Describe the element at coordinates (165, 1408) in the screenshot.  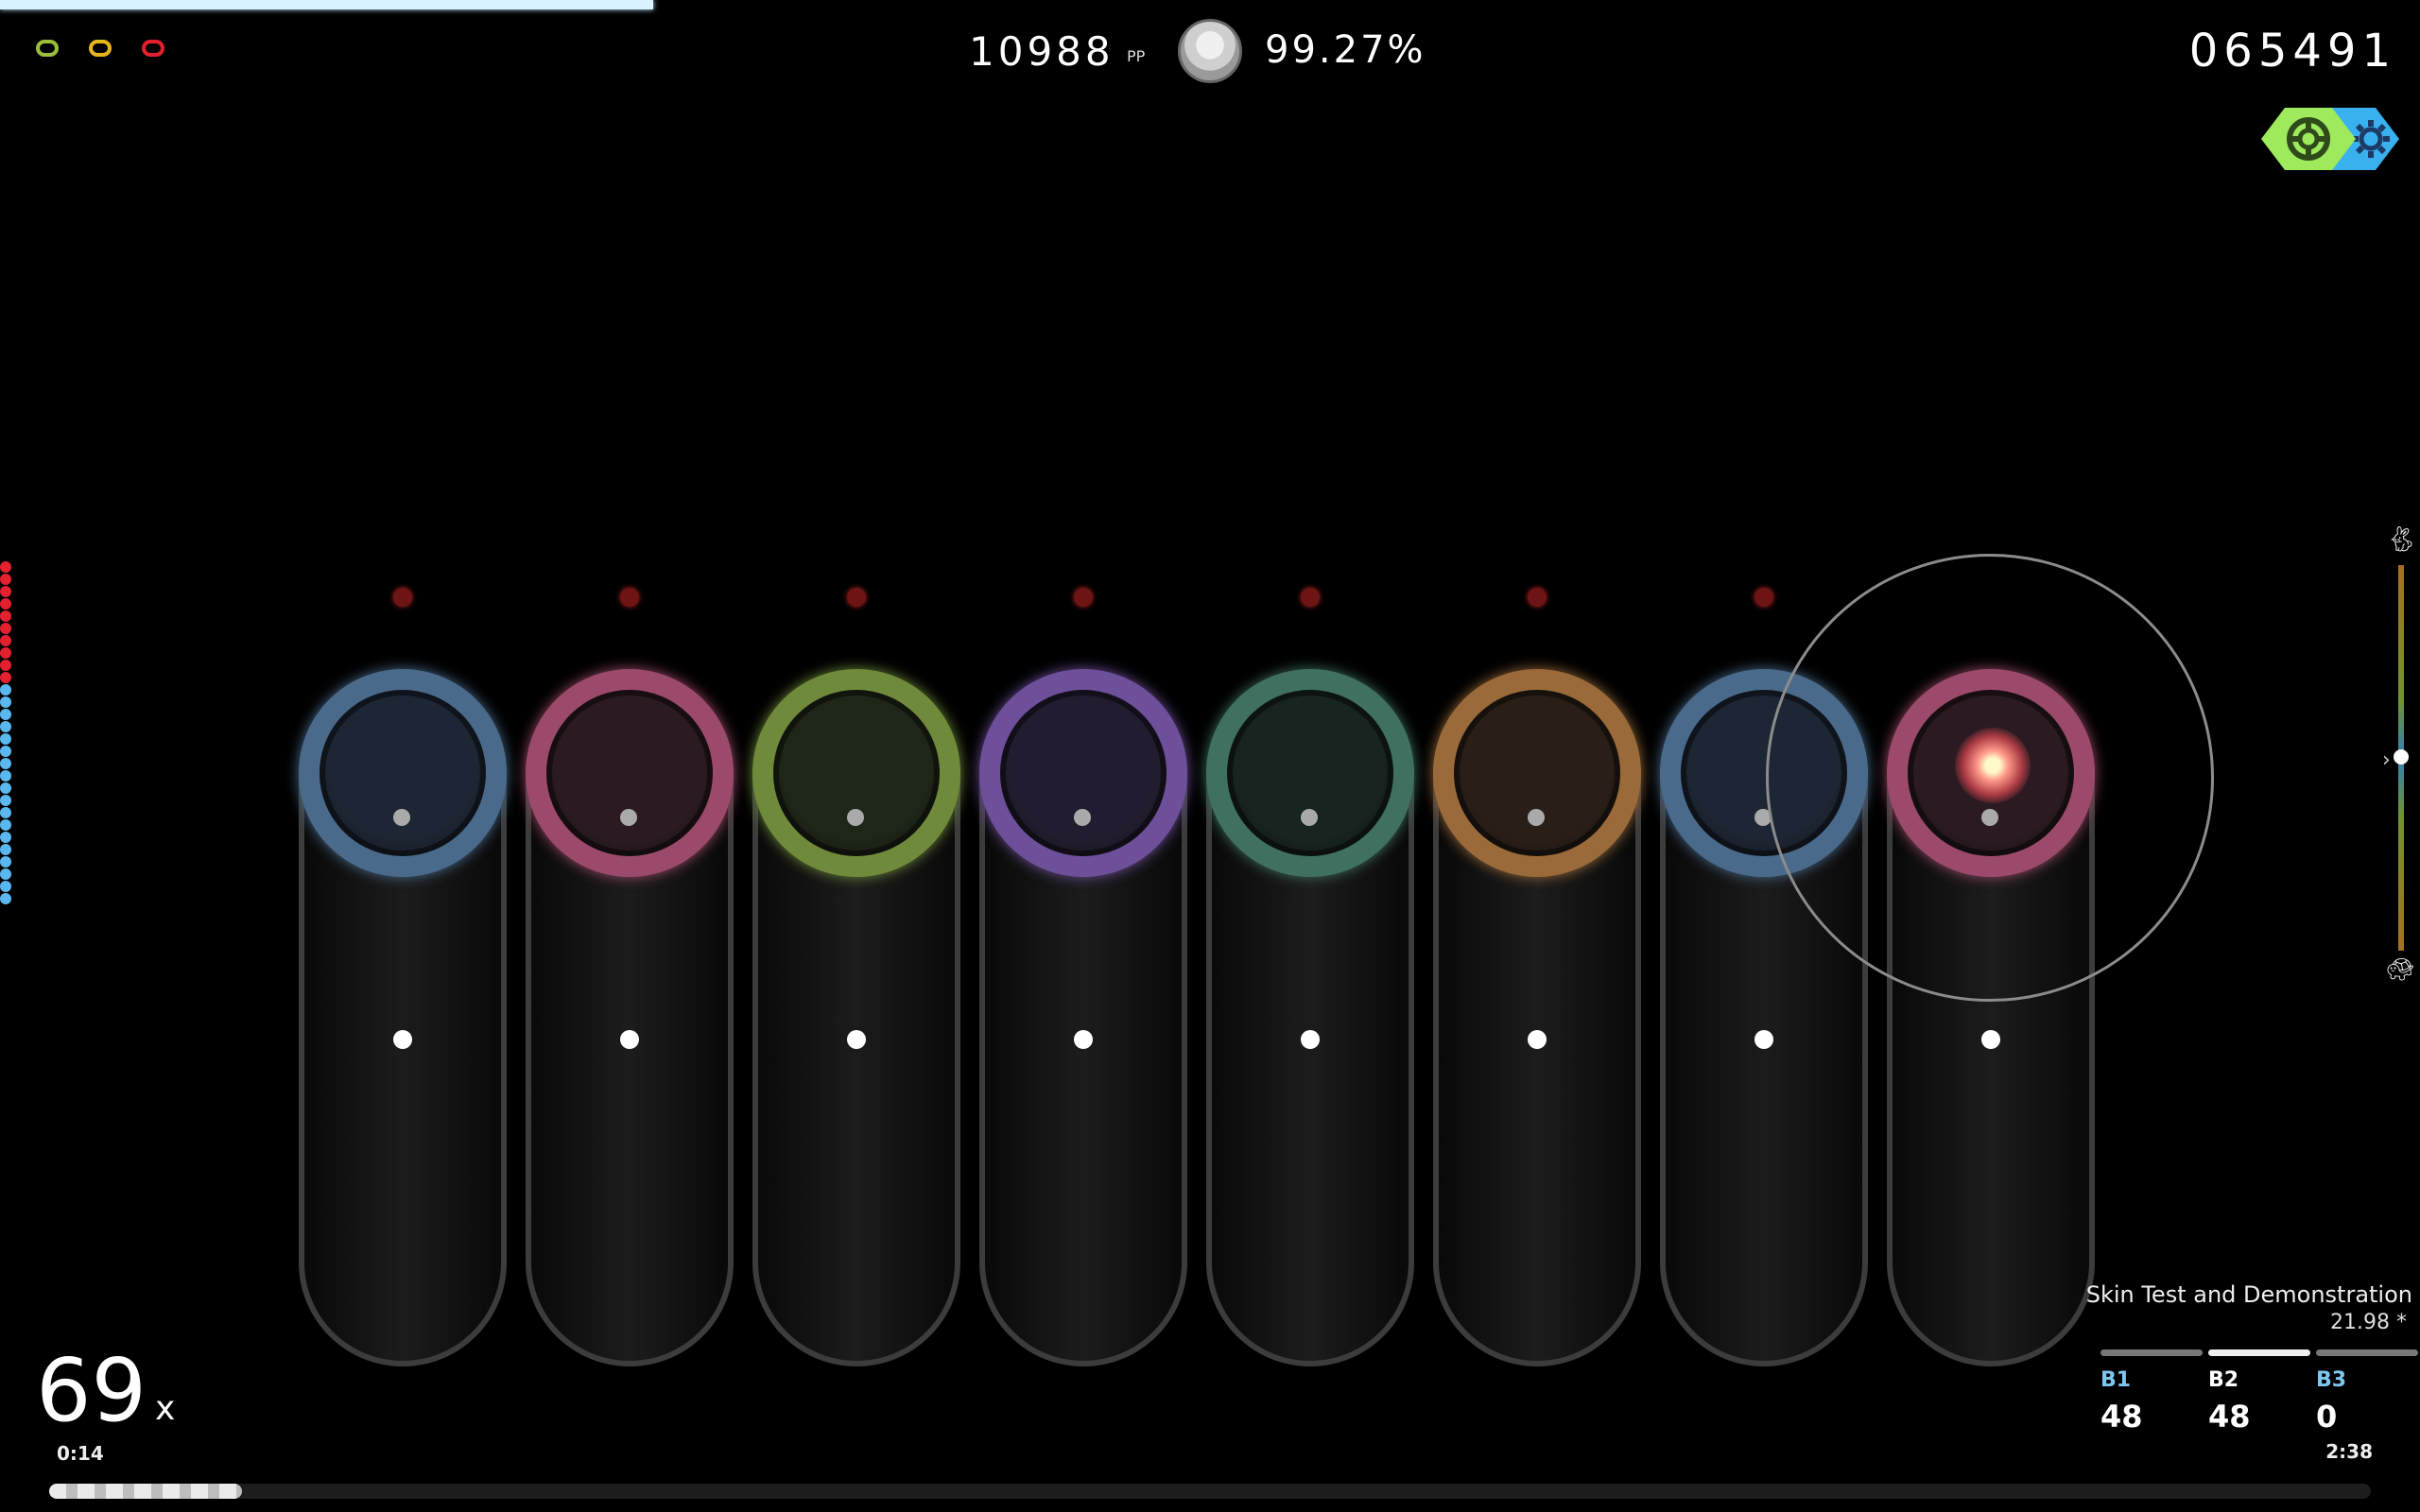
I see `combo-suffix: x` at that location.